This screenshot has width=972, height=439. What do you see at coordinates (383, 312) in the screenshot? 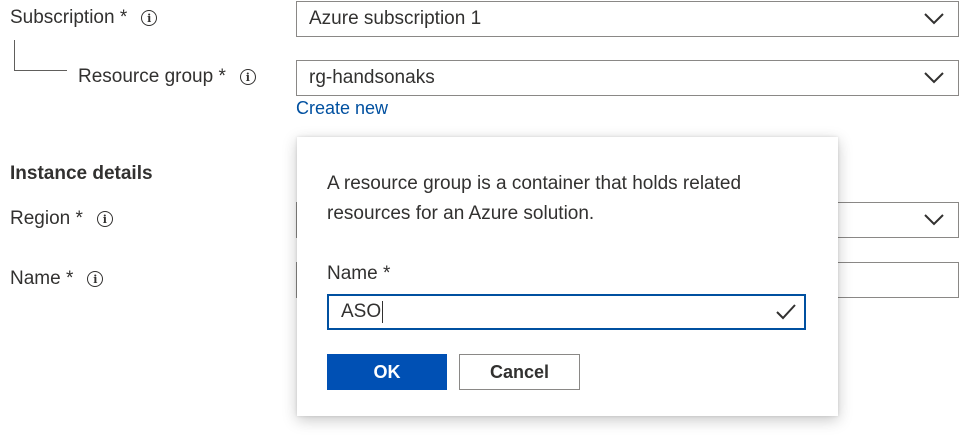
I see `text-caret` at bounding box center [383, 312].